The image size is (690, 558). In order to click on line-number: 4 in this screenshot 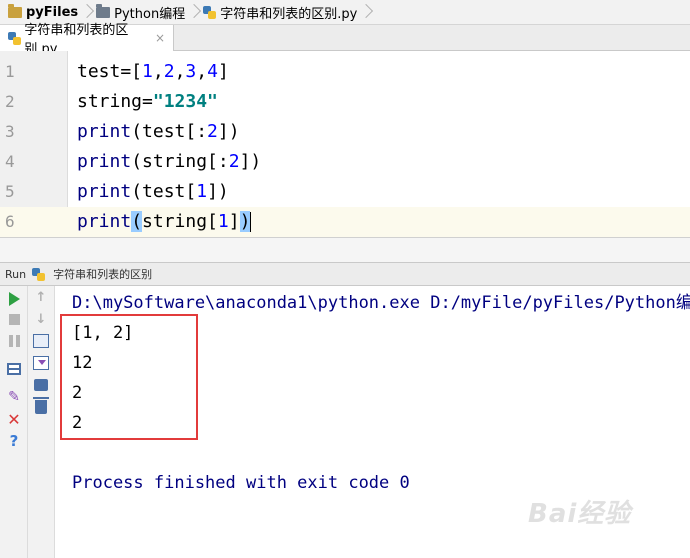, I will do `click(10, 161)`.